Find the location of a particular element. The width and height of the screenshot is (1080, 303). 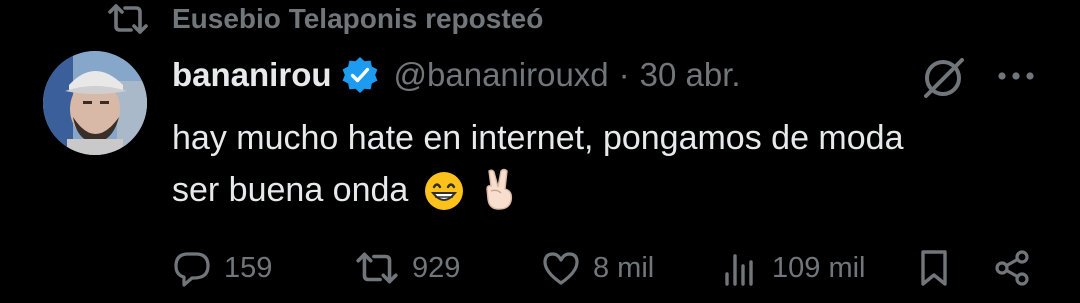

reply-count: 159 is located at coordinates (248, 267).